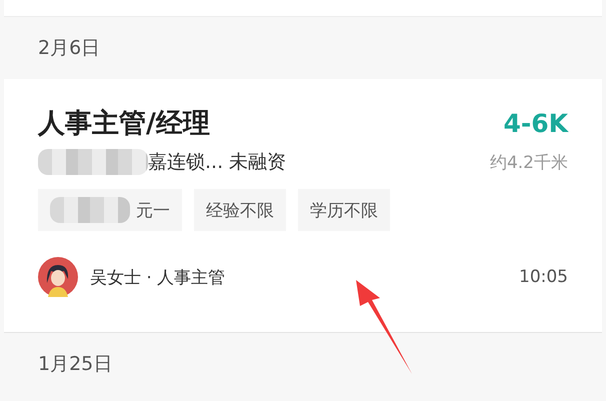  What do you see at coordinates (535, 123) in the screenshot?
I see `salary: 4-6K` at bounding box center [535, 123].